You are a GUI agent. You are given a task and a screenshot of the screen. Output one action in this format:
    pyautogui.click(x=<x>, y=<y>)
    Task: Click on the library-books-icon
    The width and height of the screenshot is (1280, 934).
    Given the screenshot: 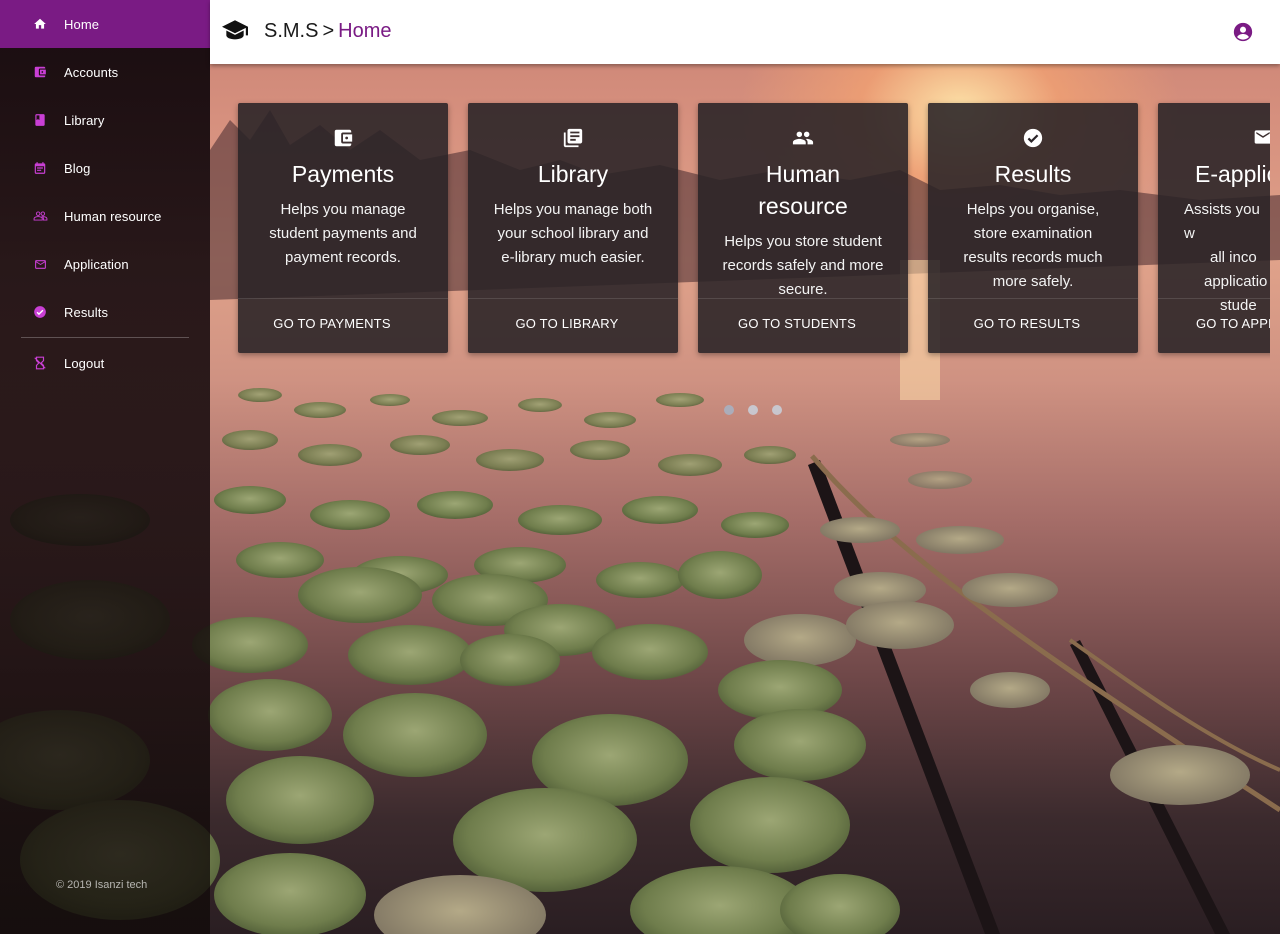 What is the action you would take?
    pyautogui.click(x=573, y=139)
    